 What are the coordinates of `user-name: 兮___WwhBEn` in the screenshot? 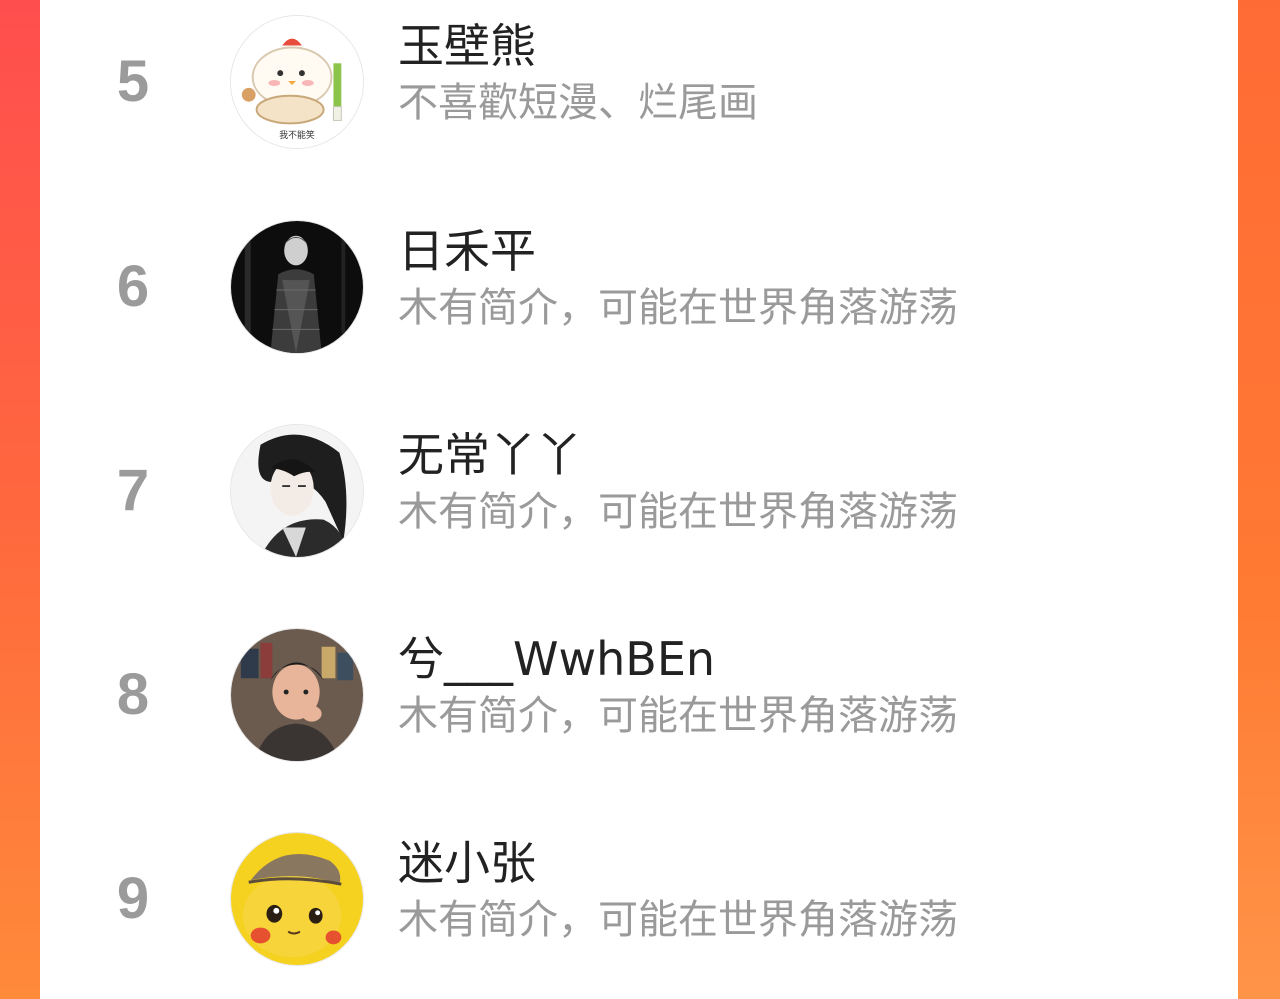 It's located at (678, 659).